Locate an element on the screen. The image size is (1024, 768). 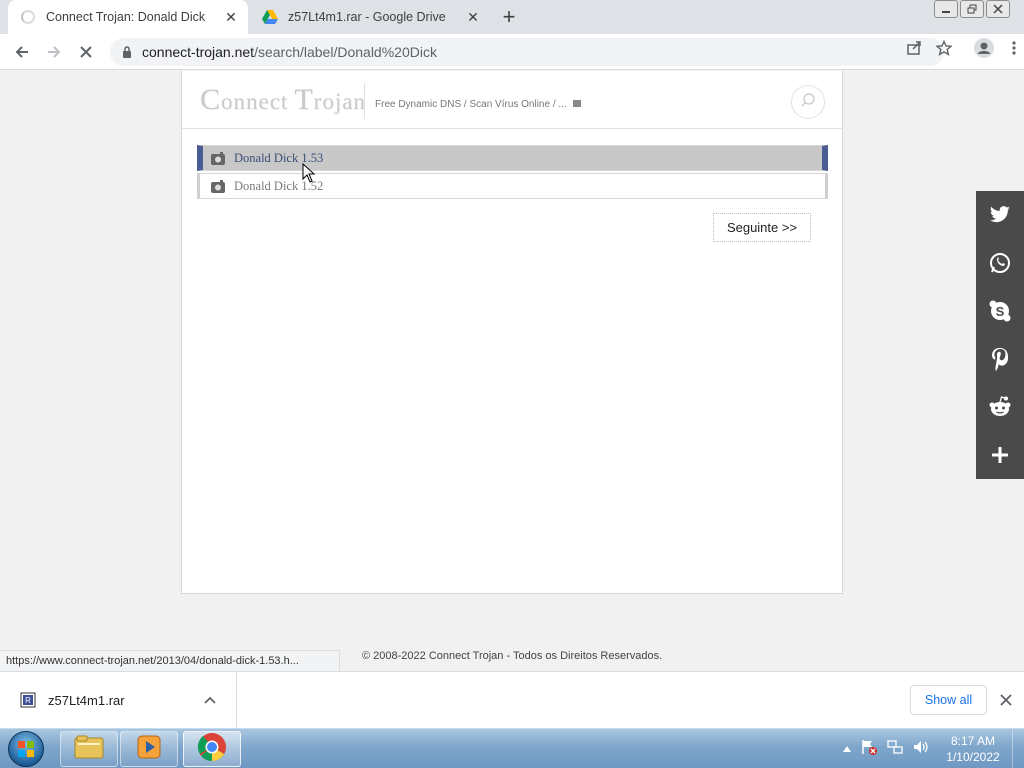
social-share-bar: S is located at coordinates (1000, 335).